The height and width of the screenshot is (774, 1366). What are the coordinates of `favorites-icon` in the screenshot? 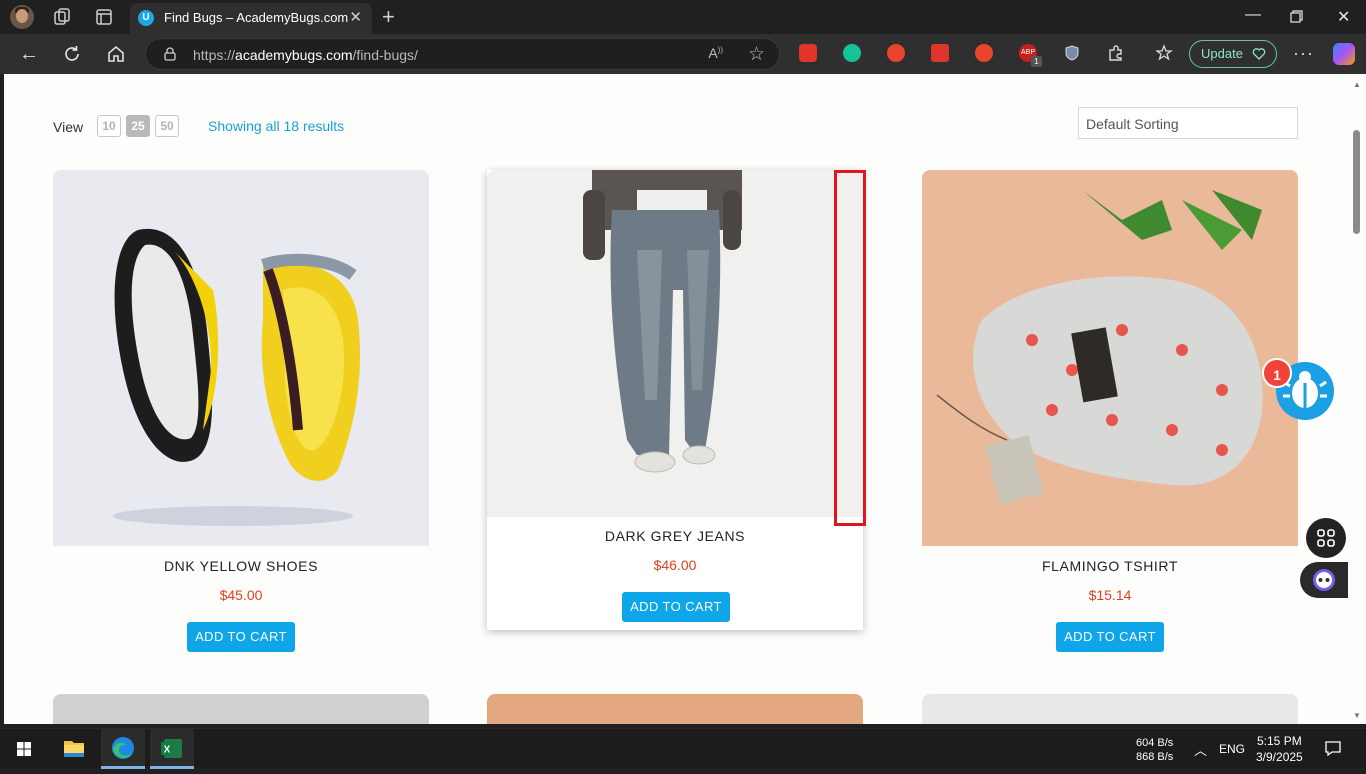 It's located at (1165, 53).